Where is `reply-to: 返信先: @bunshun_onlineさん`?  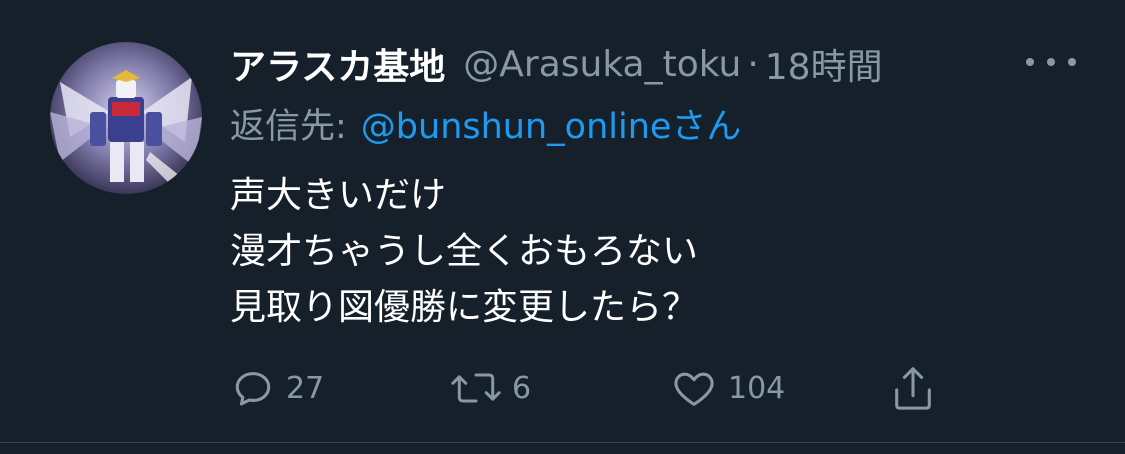
reply-to: 返信先: @bunshun_onlineさん is located at coordinates (485, 123).